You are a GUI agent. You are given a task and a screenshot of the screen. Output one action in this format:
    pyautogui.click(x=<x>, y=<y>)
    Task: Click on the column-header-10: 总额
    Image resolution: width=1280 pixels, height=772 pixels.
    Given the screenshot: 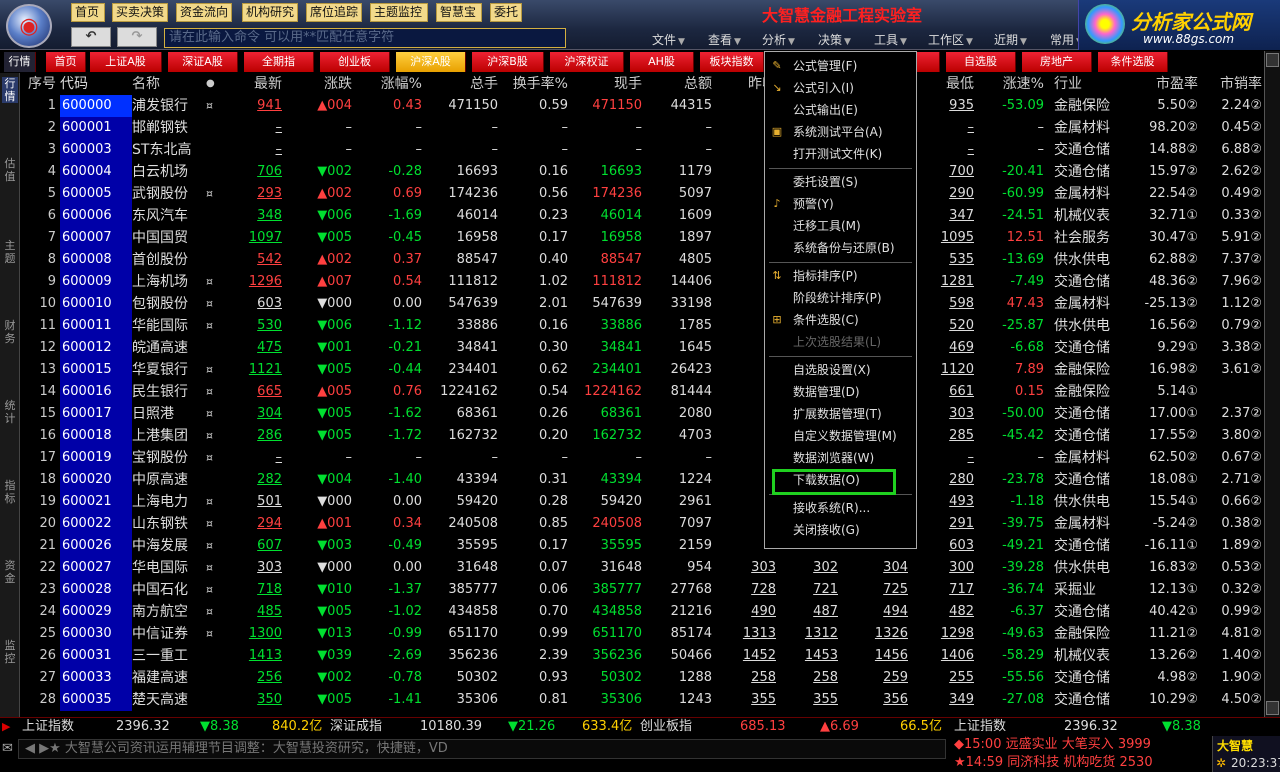 What is the action you would take?
    pyautogui.click(x=678, y=84)
    